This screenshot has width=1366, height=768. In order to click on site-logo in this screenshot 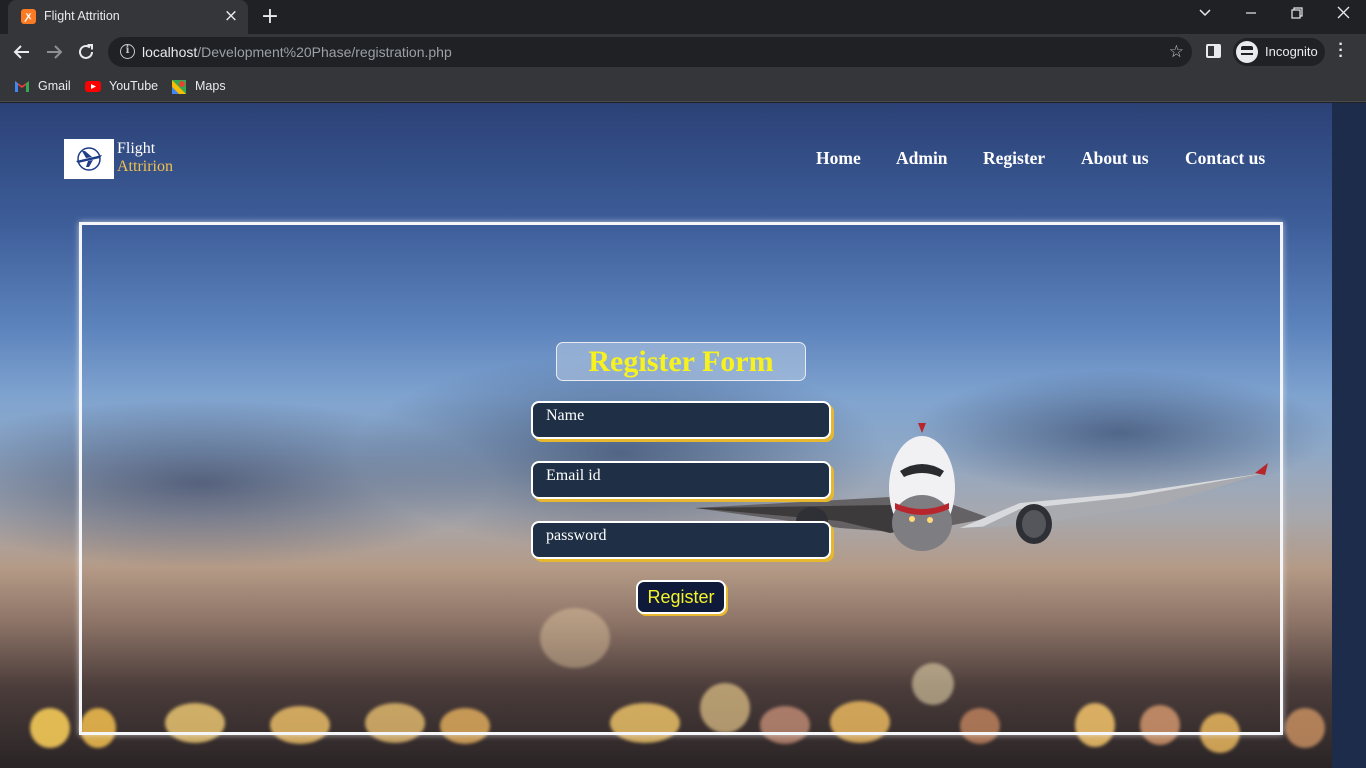, I will do `click(89, 159)`.